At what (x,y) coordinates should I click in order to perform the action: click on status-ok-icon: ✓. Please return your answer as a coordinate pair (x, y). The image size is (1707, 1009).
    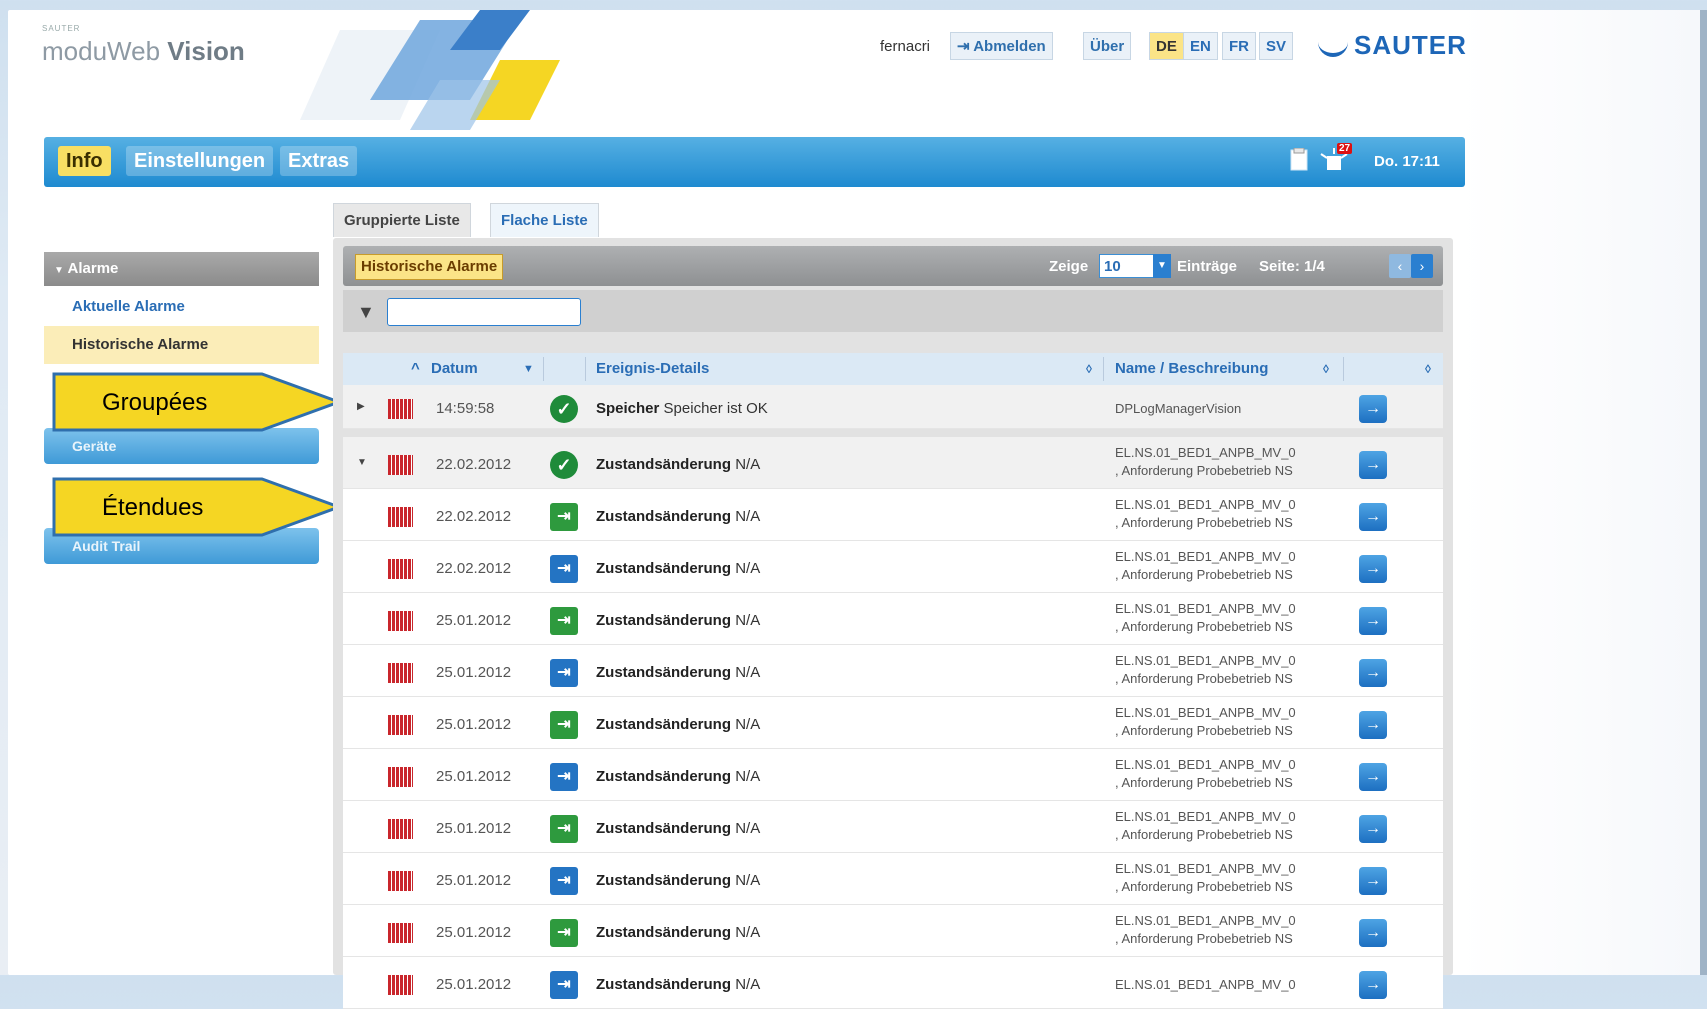
    Looking at the image, I should click on (564, 465).